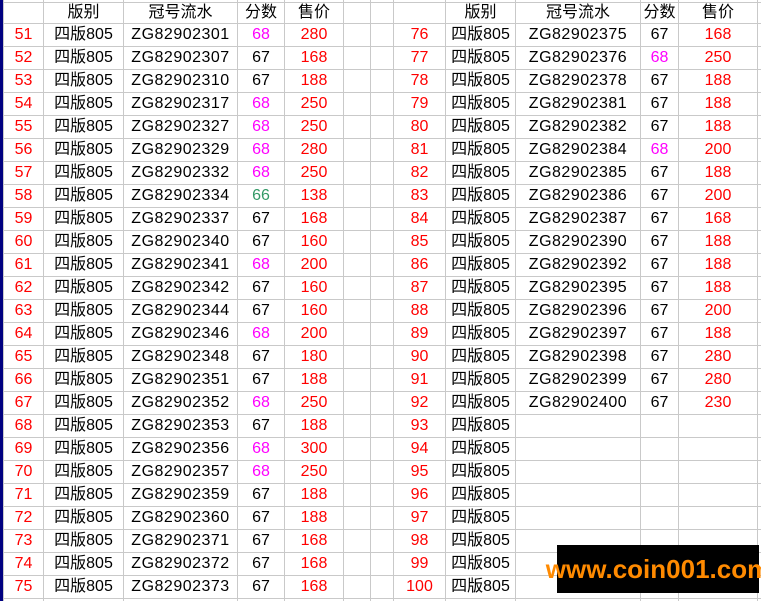  I want to click on row-number-cell: 60, so click(23, 242).